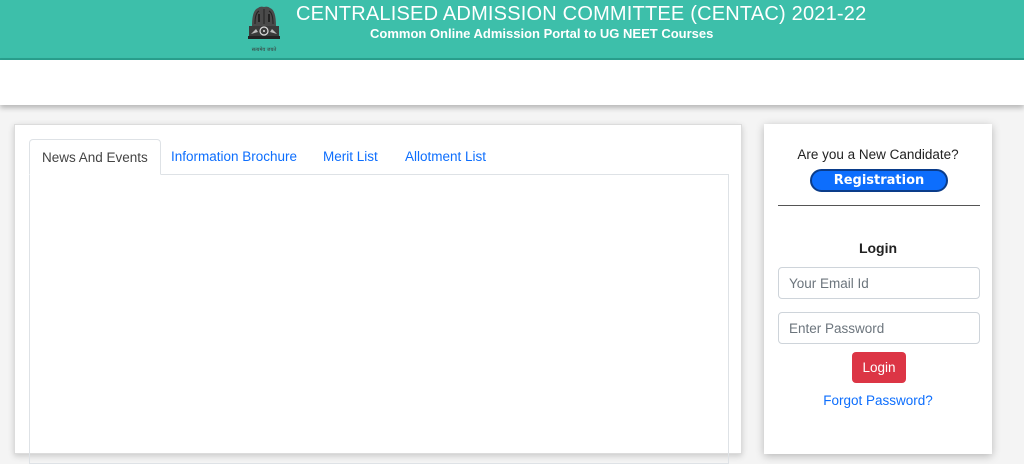  What do you see at coordinates (879, 283) in the screenshot?
I see `email-field` at bounding box center [879, 283].